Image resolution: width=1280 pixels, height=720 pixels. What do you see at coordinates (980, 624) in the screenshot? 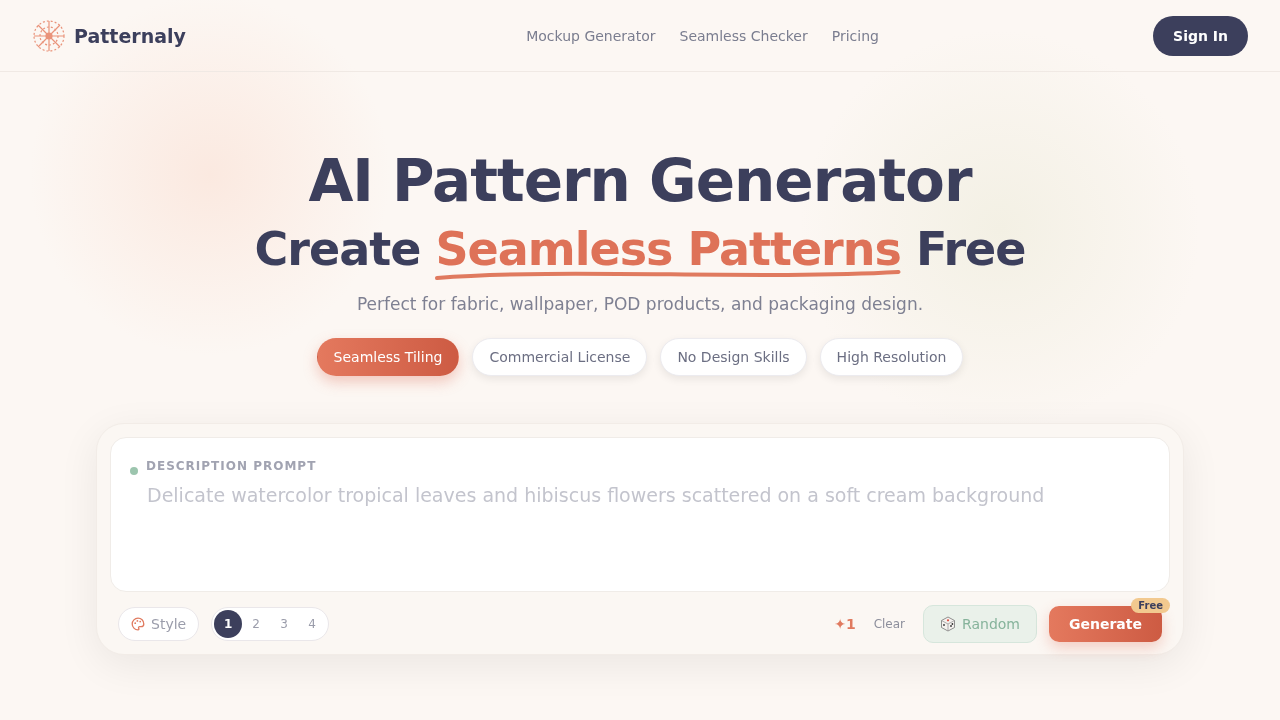
I see `random-button: Random` at bounding box center [980, 624].